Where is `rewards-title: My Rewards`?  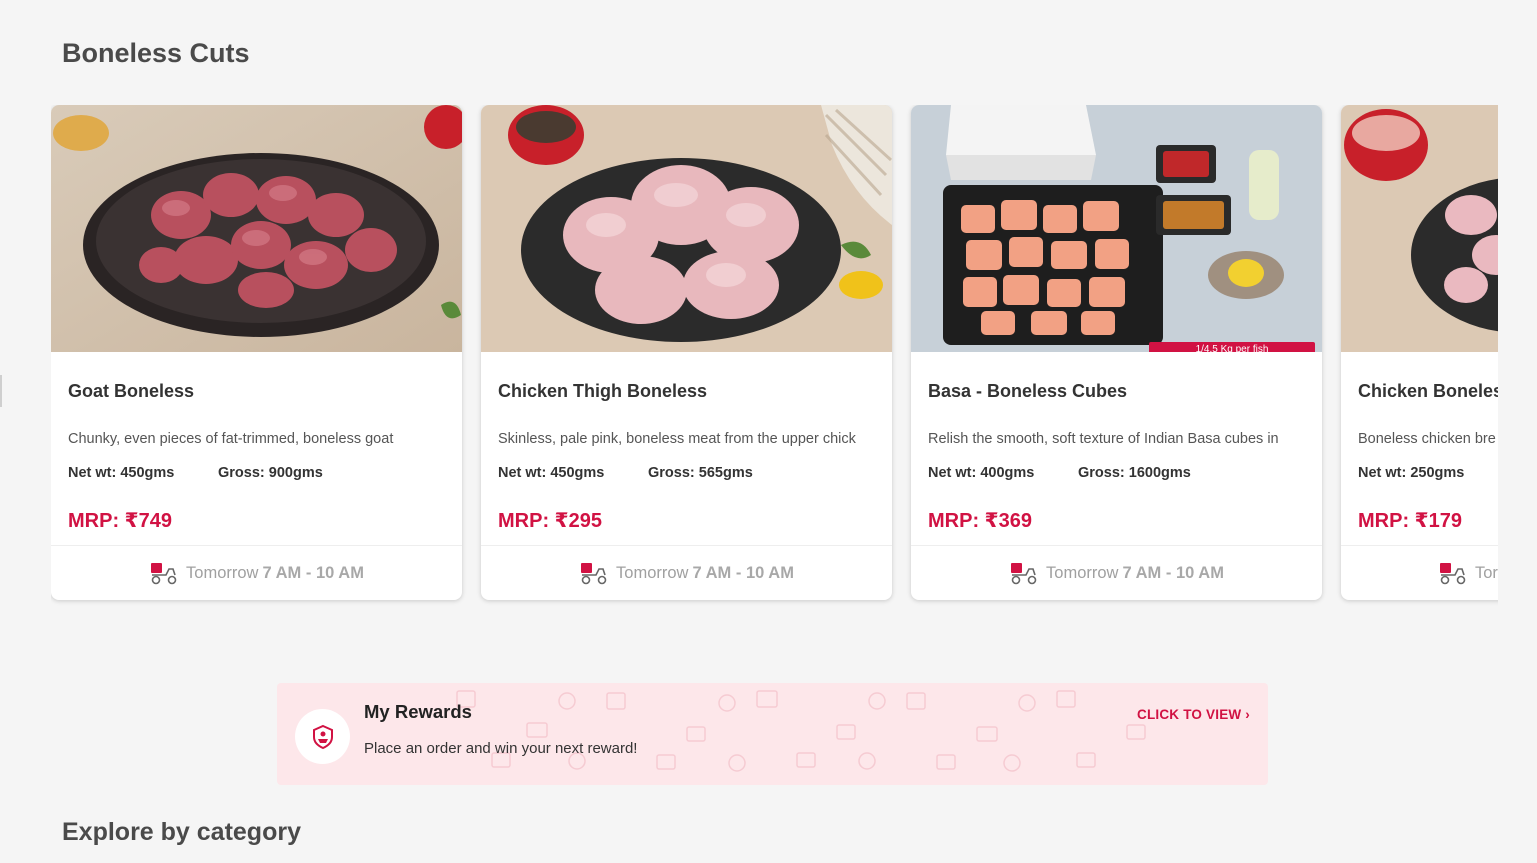 rewards-title: My Rewards is located at coordinates (418, 711).